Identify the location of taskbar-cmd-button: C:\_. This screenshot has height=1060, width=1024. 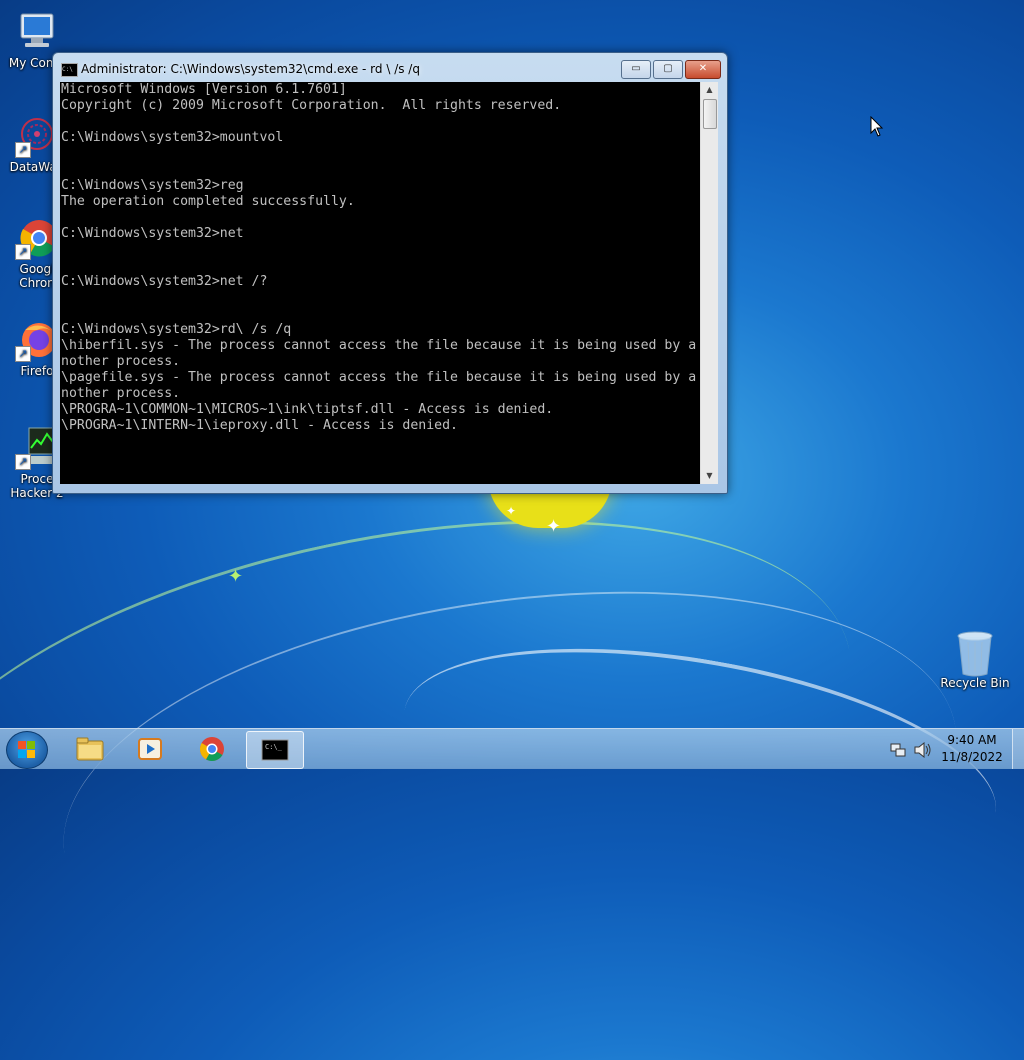
(275, 750).